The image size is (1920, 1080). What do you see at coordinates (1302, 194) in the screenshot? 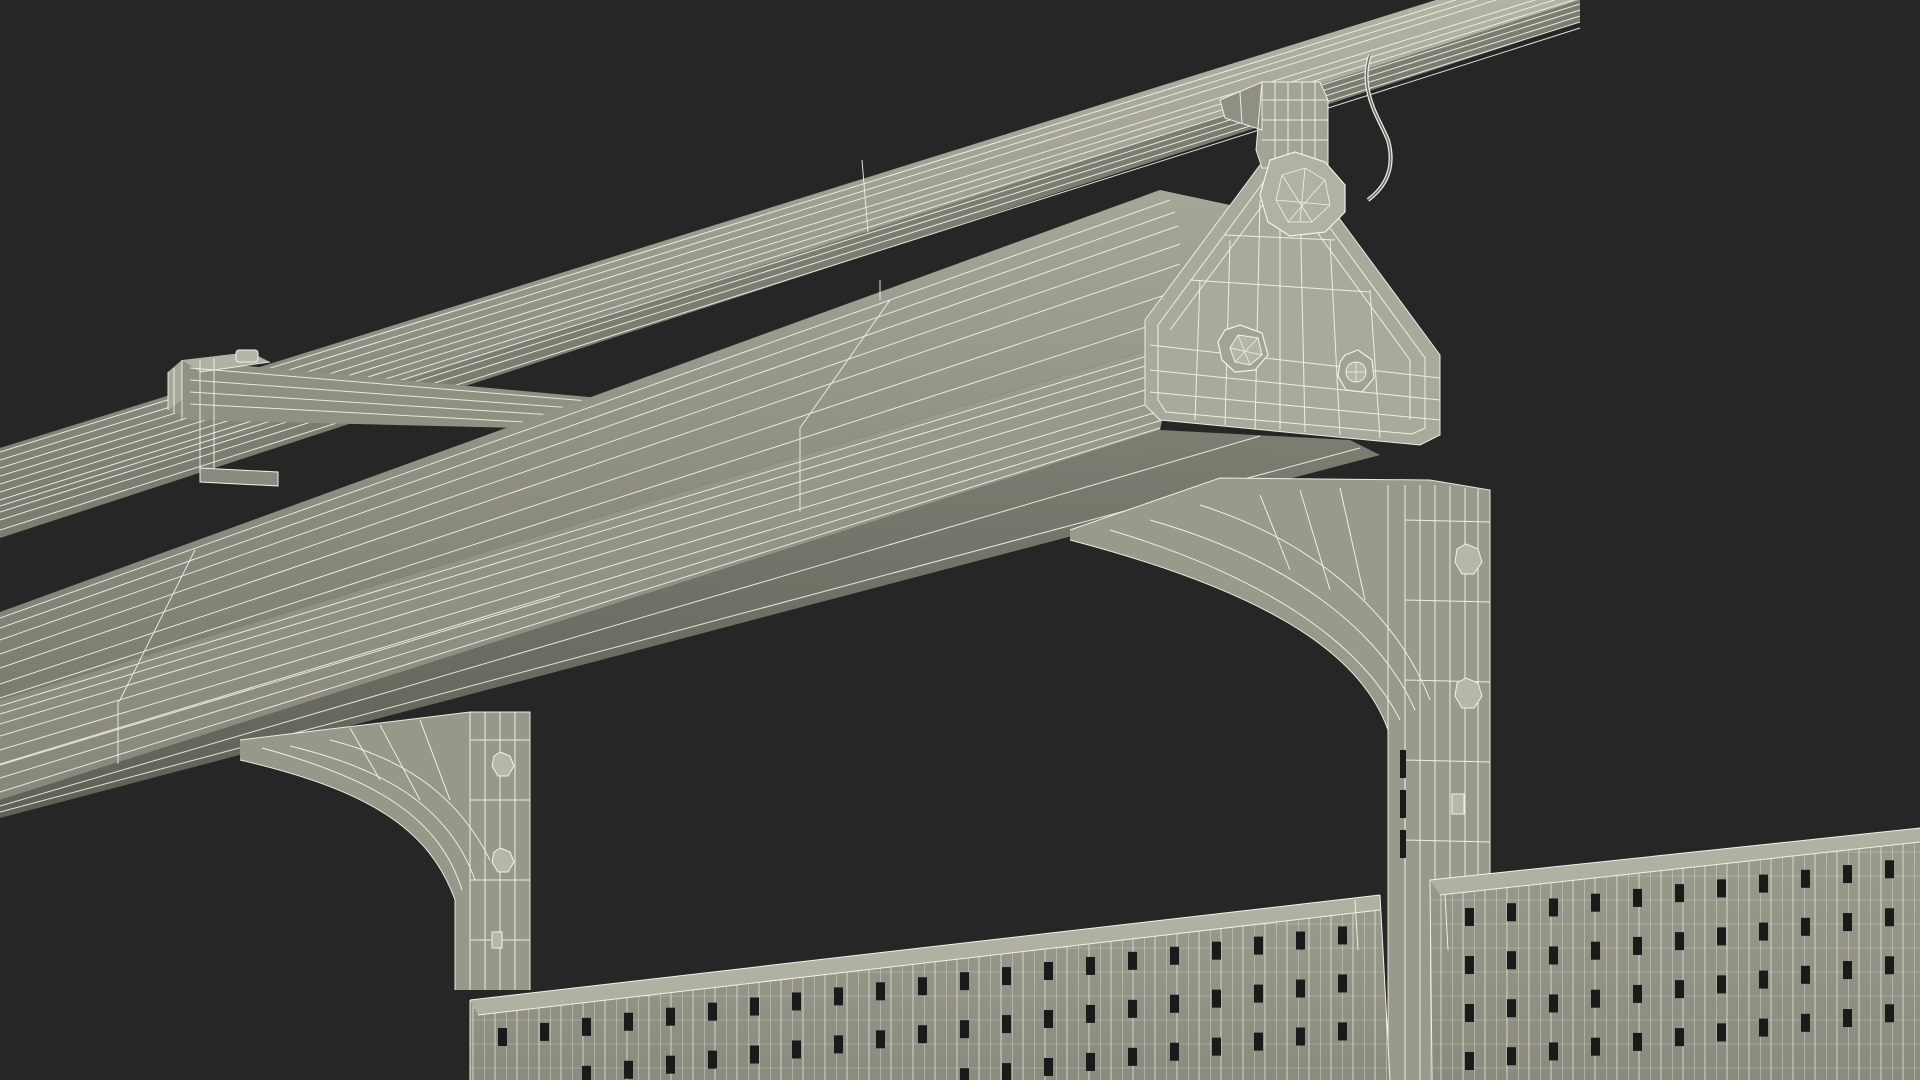
I see `adjustment-knob` at bounding box center [1302, 194].